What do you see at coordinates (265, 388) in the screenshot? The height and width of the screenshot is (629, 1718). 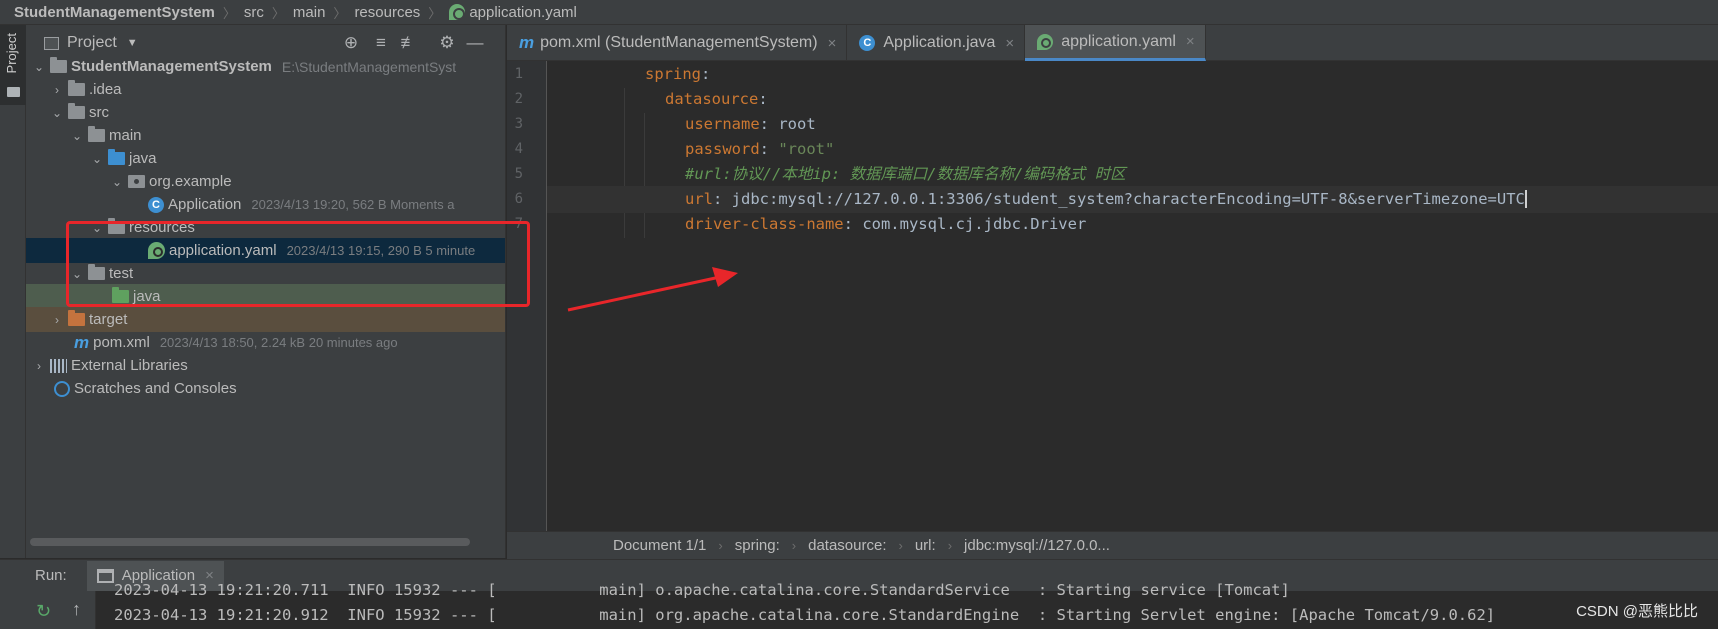 I see `tree-item-scratches: Scratches and Consoles` at bounding box center [265, 388].